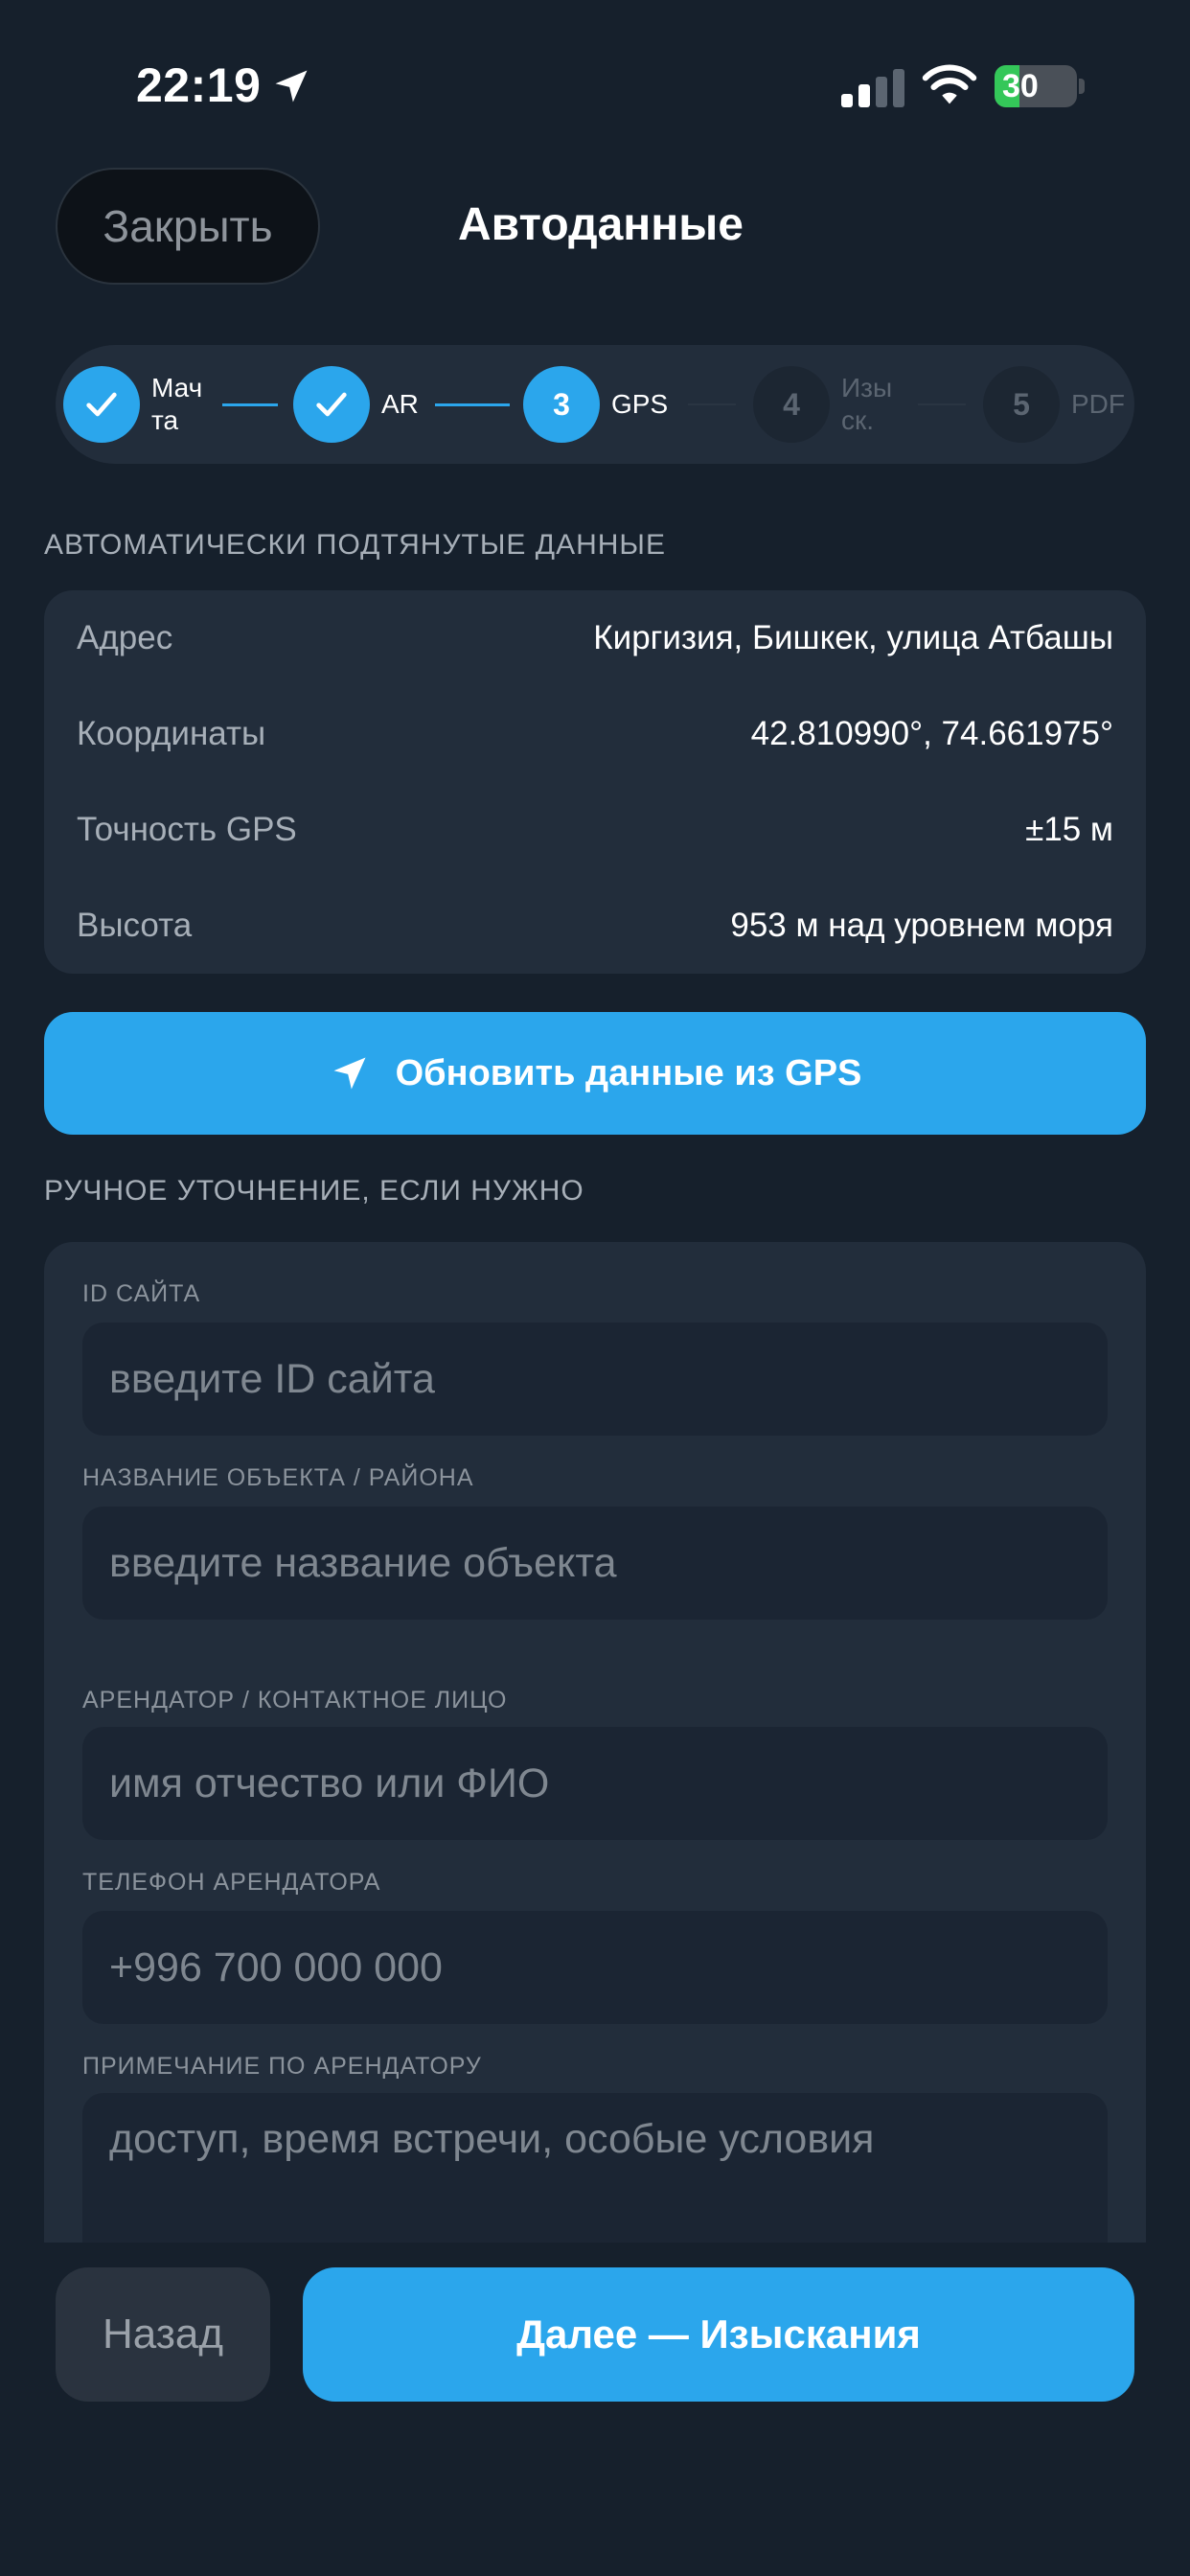  What do you see at coordinates (718, 2334) in the screenshot?
I see `next-button: Далее — Изыскания` at bounding box center [718, 2334].